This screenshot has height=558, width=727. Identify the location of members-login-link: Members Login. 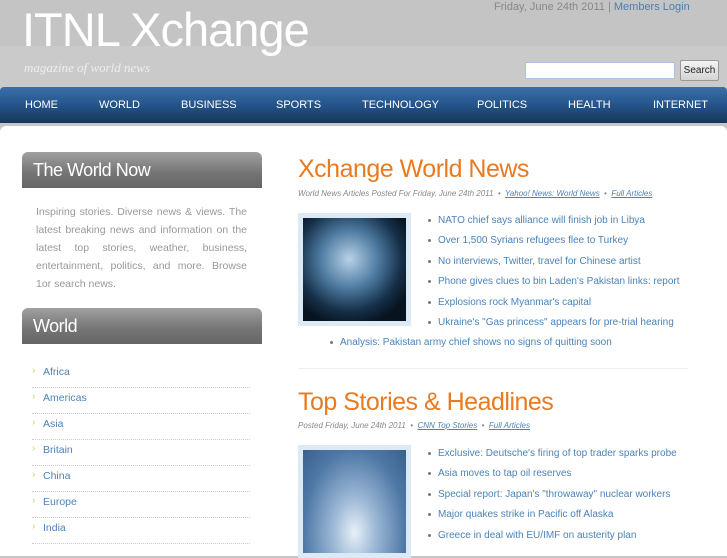
(652, 7).